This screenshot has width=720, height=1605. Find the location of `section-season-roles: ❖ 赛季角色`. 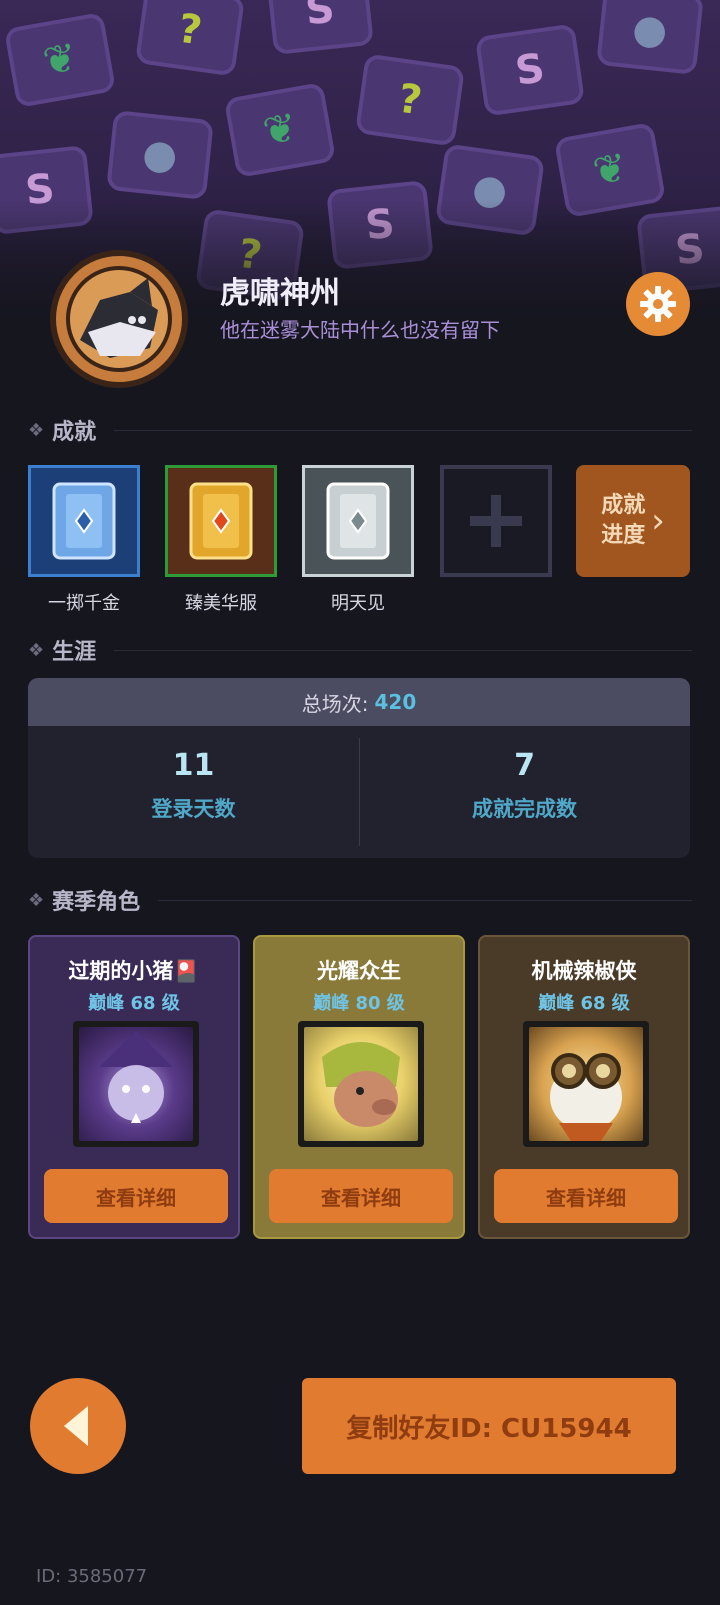

section-season-roles: ❖ 赛季角色 is located at coordinates (360, 900).